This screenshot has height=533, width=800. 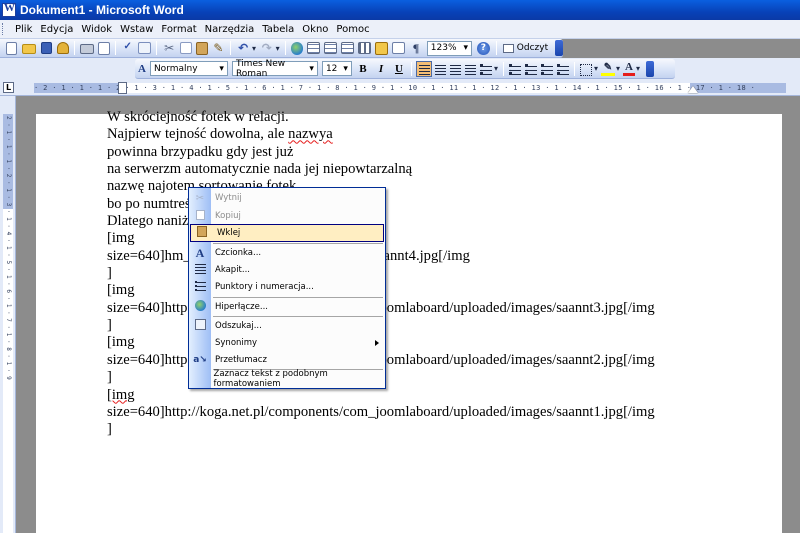 I want to click on insert-table-icon, so click(x=330, y=48).